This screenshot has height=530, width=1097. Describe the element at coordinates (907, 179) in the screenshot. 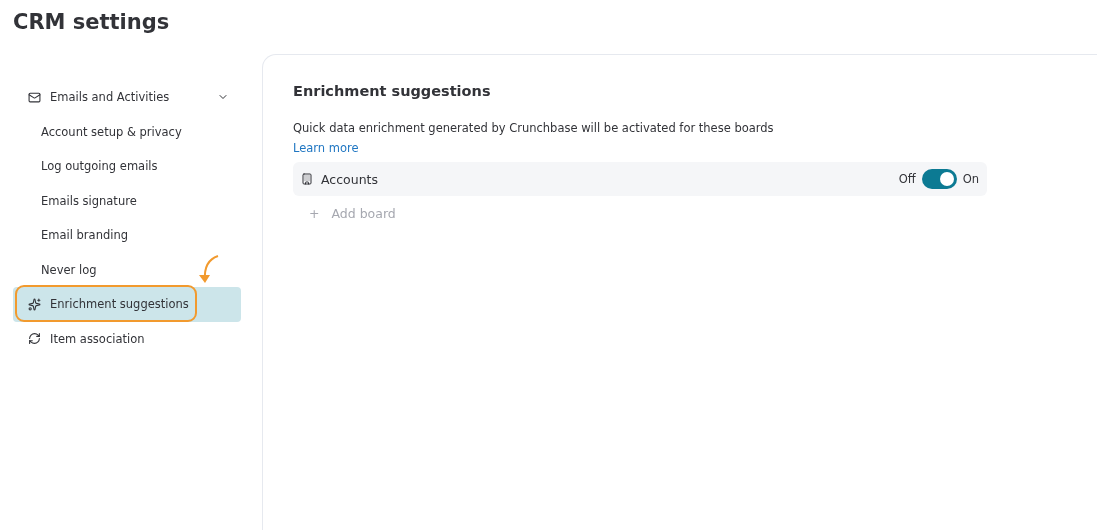

I see `off-label: Off` at that location.